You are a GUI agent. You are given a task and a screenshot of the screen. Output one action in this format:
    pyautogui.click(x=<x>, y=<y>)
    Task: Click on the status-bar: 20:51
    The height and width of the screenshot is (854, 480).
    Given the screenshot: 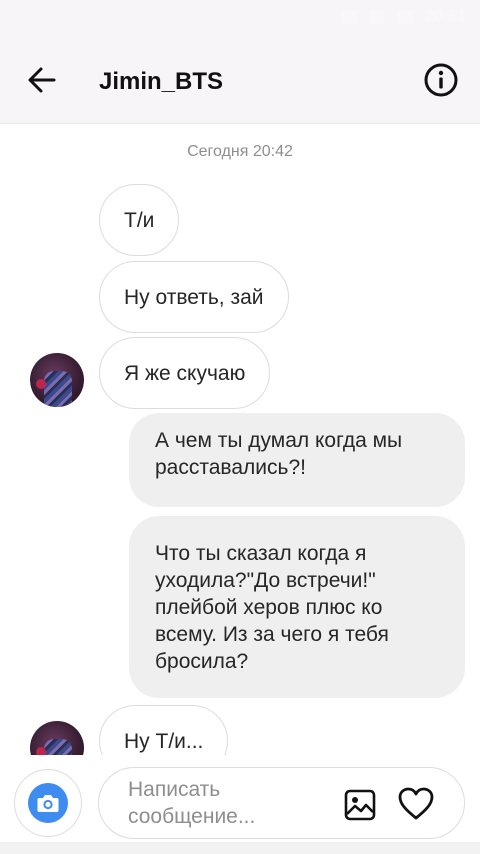 What is the action you would take?
    pyautogui.click(x=240, y=19)
    